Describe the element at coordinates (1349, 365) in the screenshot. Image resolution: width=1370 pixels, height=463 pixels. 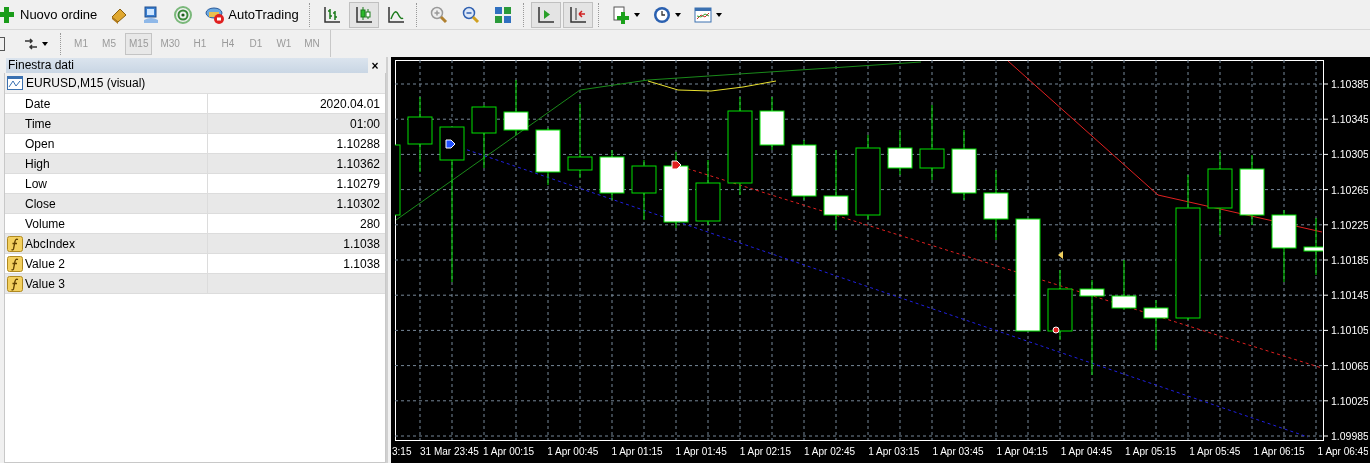
I see `price-label: 1.10065` at that location.